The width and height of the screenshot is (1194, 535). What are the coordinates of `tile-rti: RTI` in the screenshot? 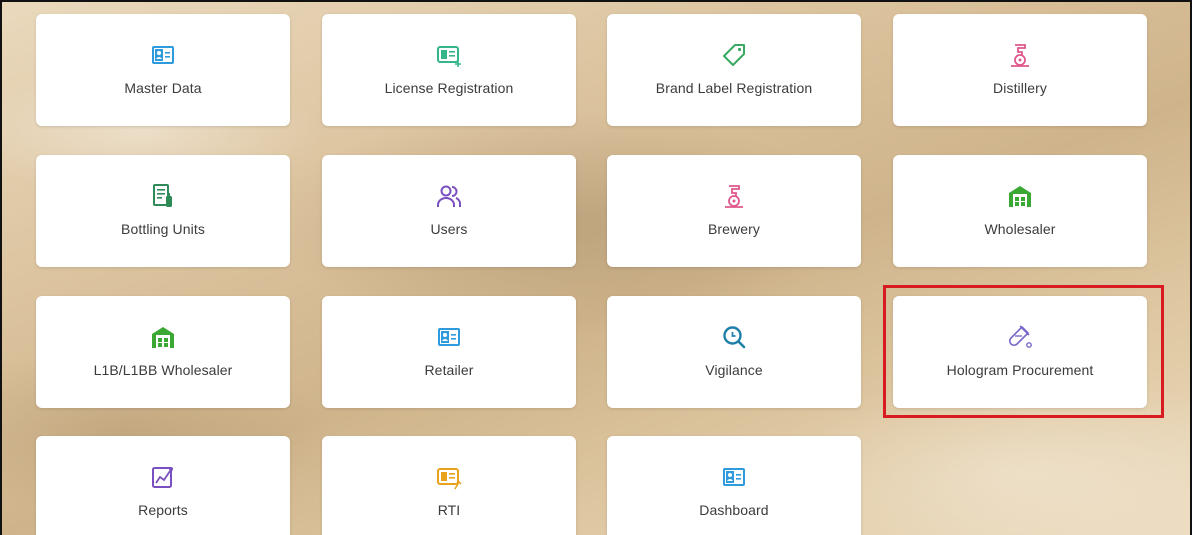 It's located at (449, 485).